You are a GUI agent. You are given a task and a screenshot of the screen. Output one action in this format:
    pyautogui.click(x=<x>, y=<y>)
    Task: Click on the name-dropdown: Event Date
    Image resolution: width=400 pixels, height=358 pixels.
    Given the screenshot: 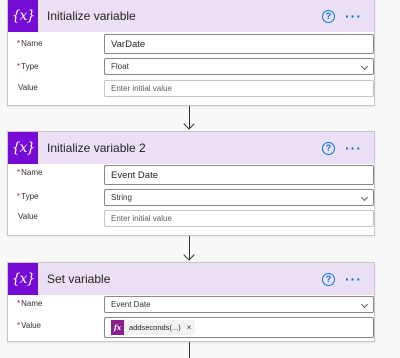 What is the action you would take?
    pyautogui.click(x=239, y=304)
    